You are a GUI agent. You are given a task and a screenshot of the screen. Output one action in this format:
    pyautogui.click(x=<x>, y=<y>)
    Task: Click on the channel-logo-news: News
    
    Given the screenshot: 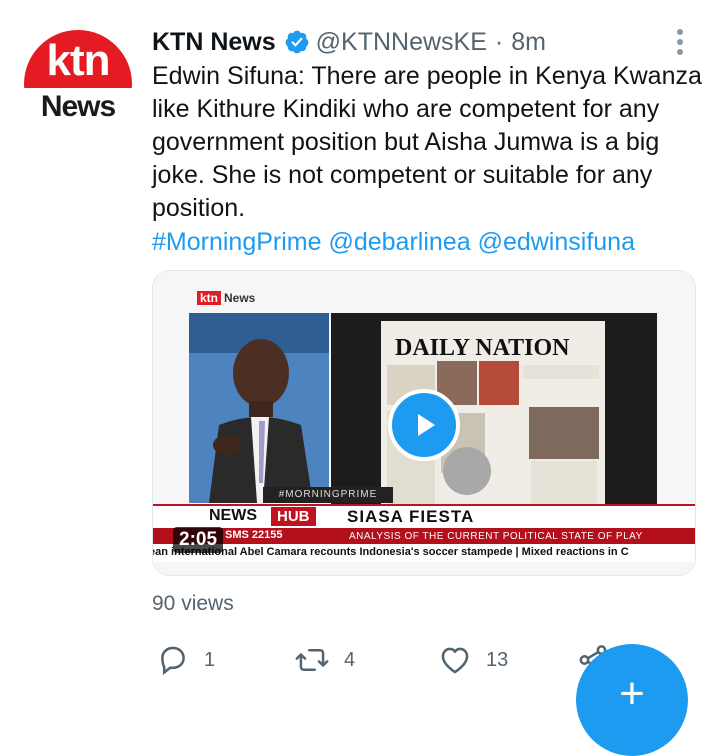 What is the action you would take?
    pyautogui.click(x=240, y=298)
    